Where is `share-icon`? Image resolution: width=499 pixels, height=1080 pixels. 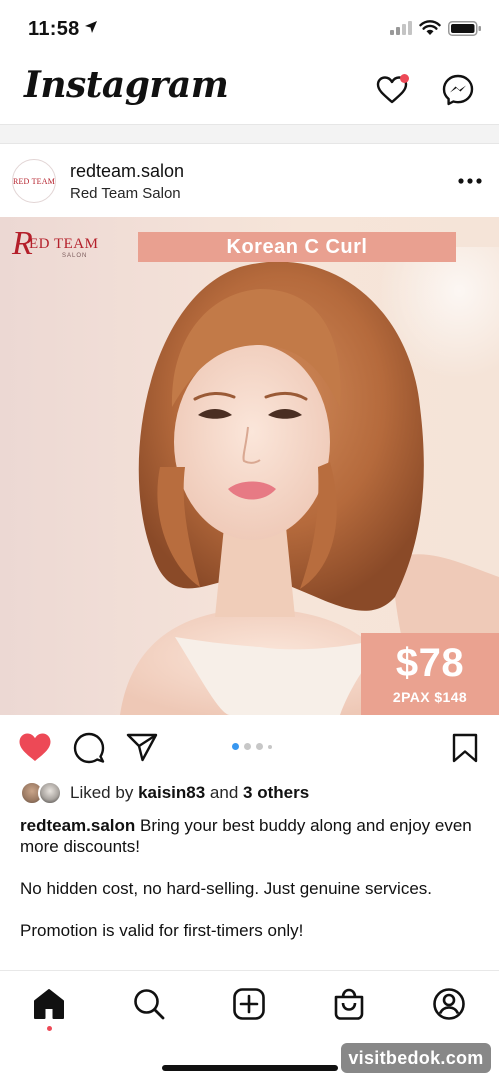 share-icon is located at coordinates (142, 747).